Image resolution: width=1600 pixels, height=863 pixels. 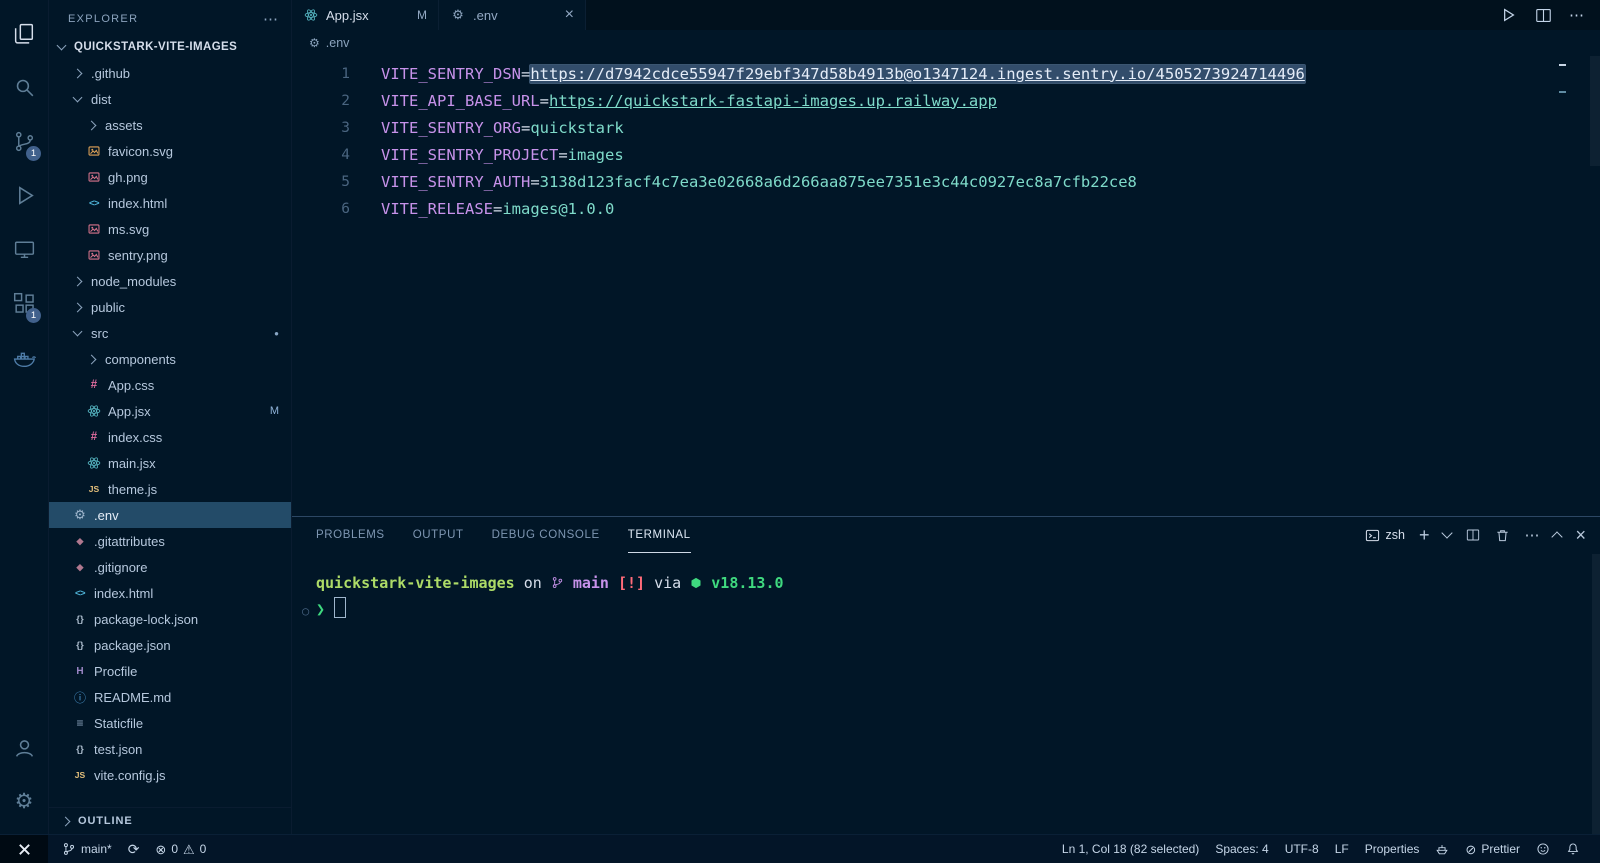 What do you see at coordinates (569, 15) in the screenshot?
I see `close-icon: ×` at bounding box center [569, 15].